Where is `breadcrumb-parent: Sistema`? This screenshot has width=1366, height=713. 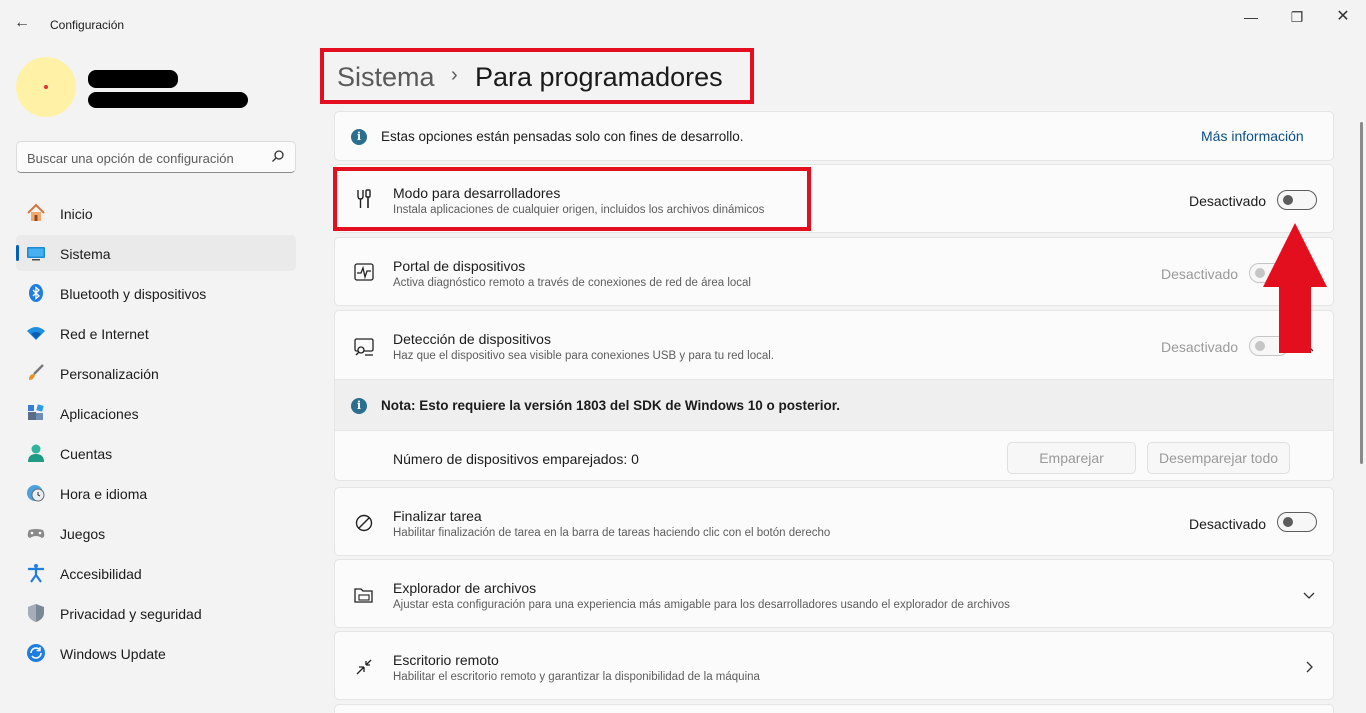 breadcrumb-parent: Sistema is located at coordinates (386, 77).